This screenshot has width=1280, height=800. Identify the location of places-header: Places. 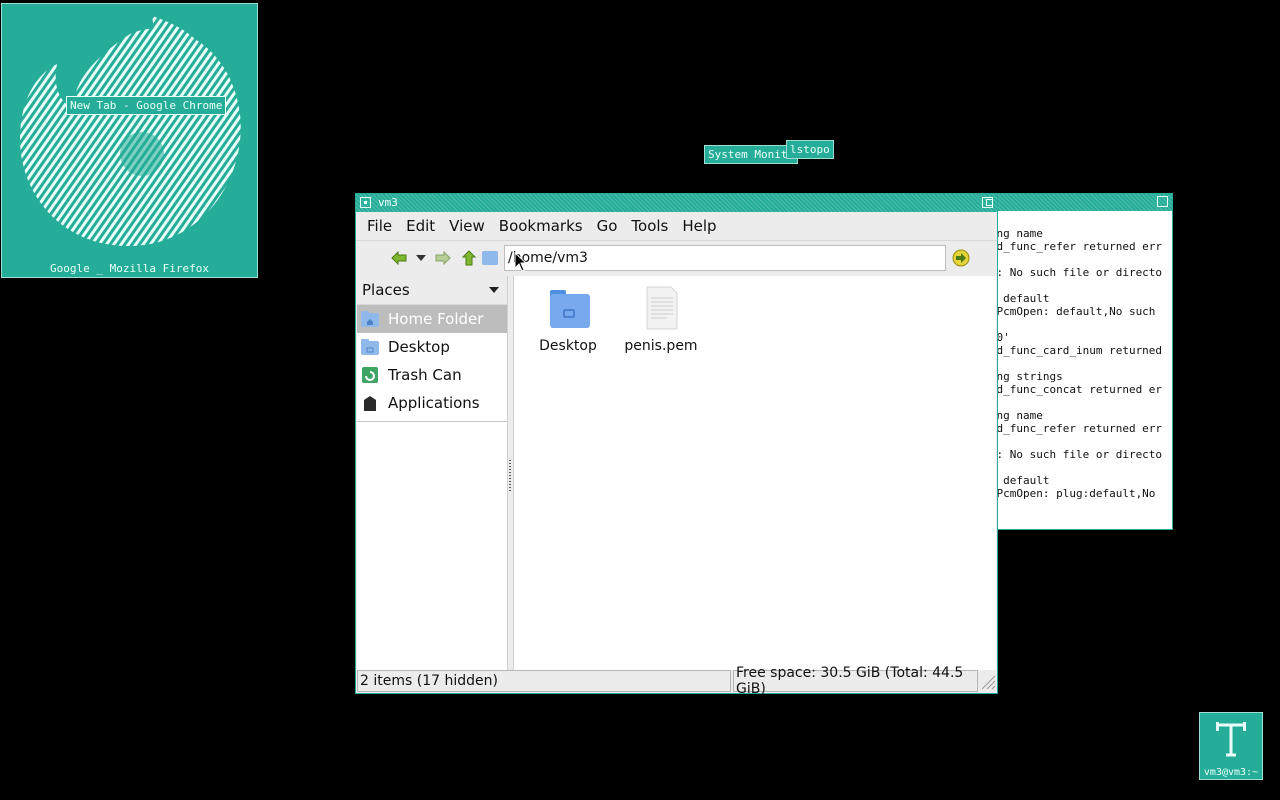
(432, 290).